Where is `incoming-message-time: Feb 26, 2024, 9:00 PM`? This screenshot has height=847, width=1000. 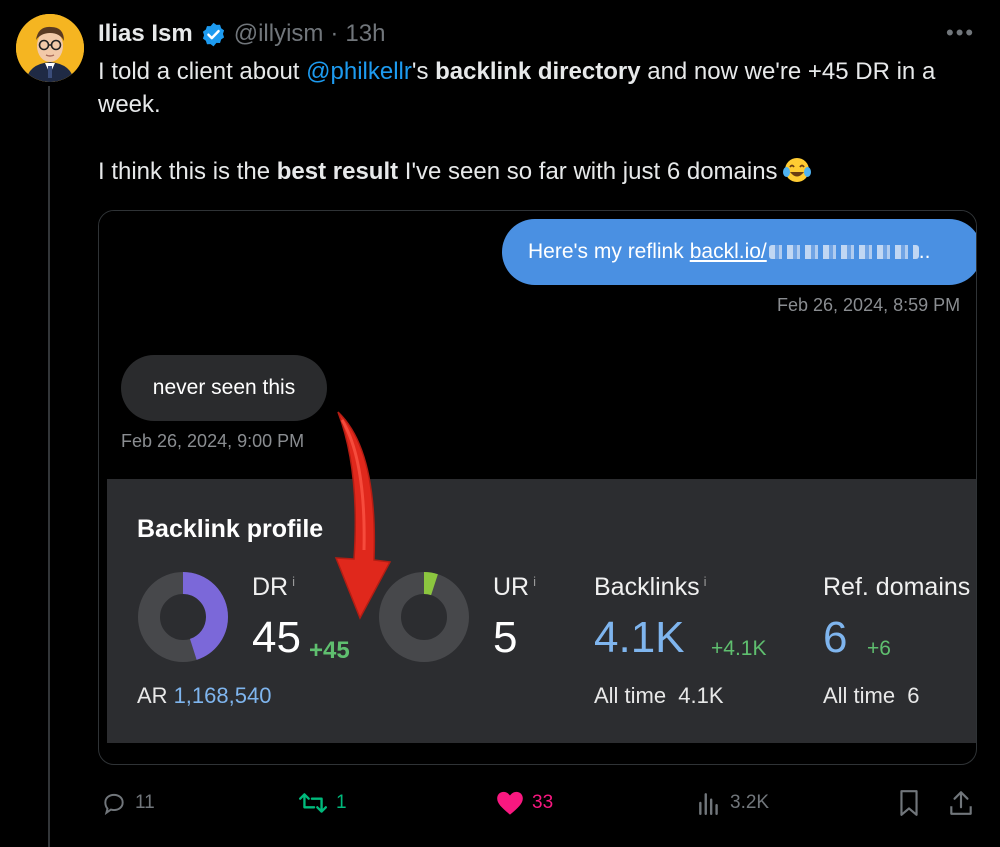
incoming-message-time: Feb 26, 2024, 9:00 PM is located at coordinates (213, 441).